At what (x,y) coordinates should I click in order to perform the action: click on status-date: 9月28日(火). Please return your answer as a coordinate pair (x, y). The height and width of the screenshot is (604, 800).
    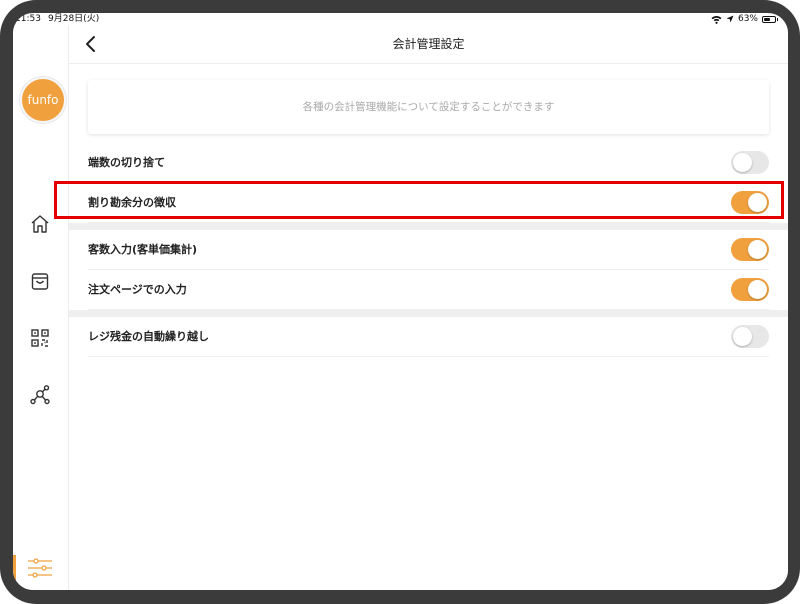
    Looking at the image, I should click on (74, 19).